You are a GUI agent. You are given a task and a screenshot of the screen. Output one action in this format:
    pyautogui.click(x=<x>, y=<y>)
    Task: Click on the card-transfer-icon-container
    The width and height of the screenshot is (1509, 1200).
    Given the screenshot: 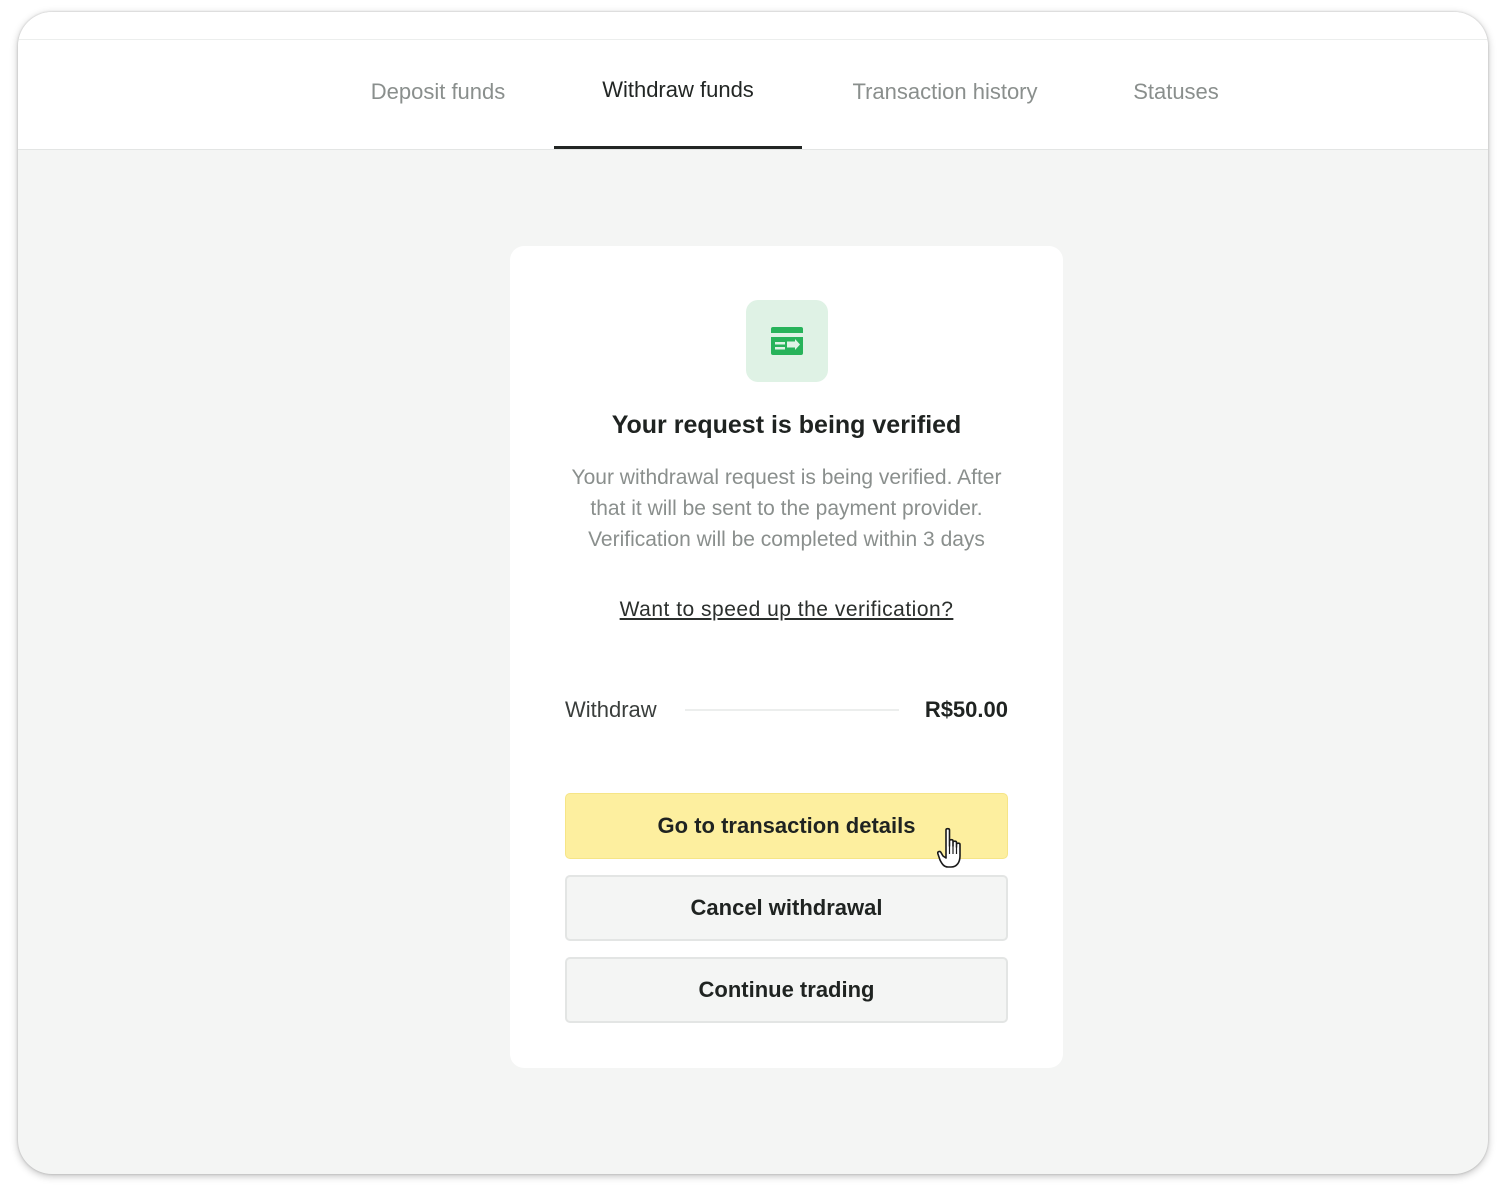 What is the action you would take?
    pyautogui.click(x=787, y=341)
    